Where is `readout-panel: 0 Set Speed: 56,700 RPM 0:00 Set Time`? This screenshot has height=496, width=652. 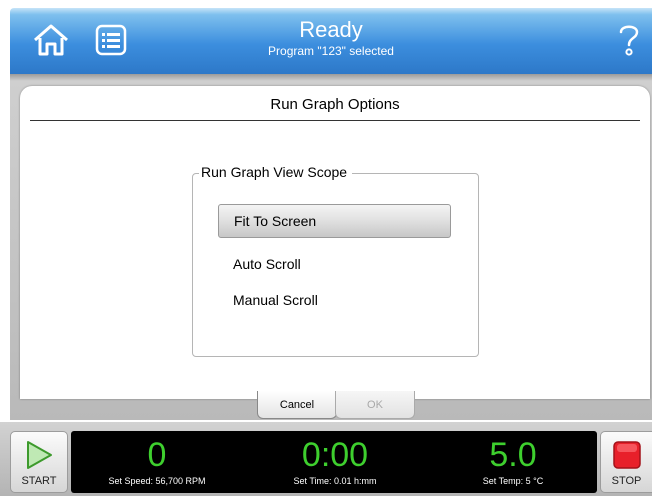 readout-panel: 0 Set Speed: 56,700 RPM 0:00 Set Time is located at coordinates (334, 462).